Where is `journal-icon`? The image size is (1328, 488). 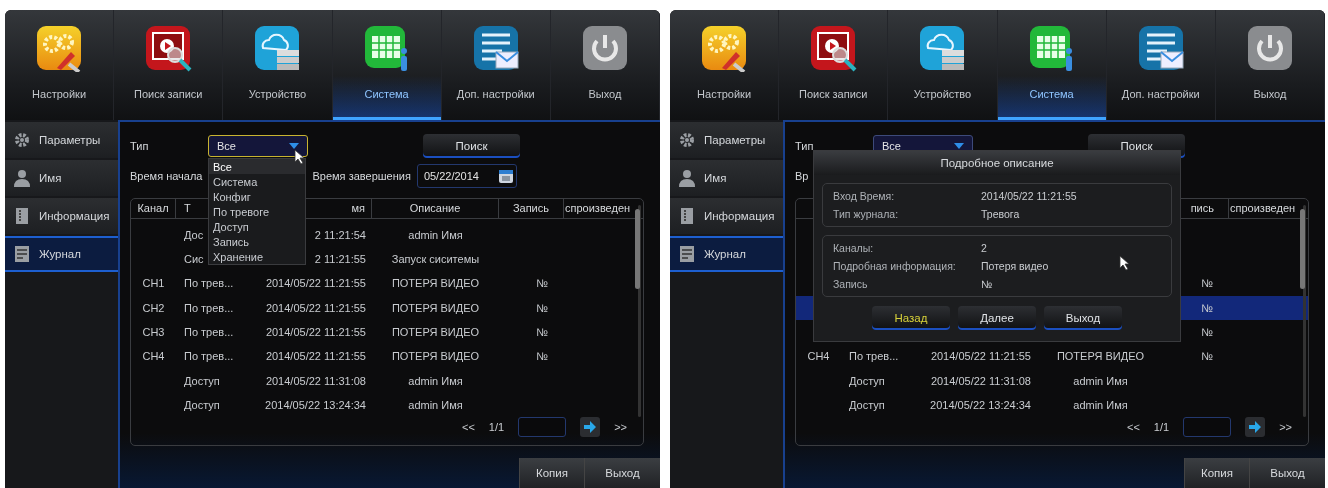
journal-icon is located at coordinates (22, 254).